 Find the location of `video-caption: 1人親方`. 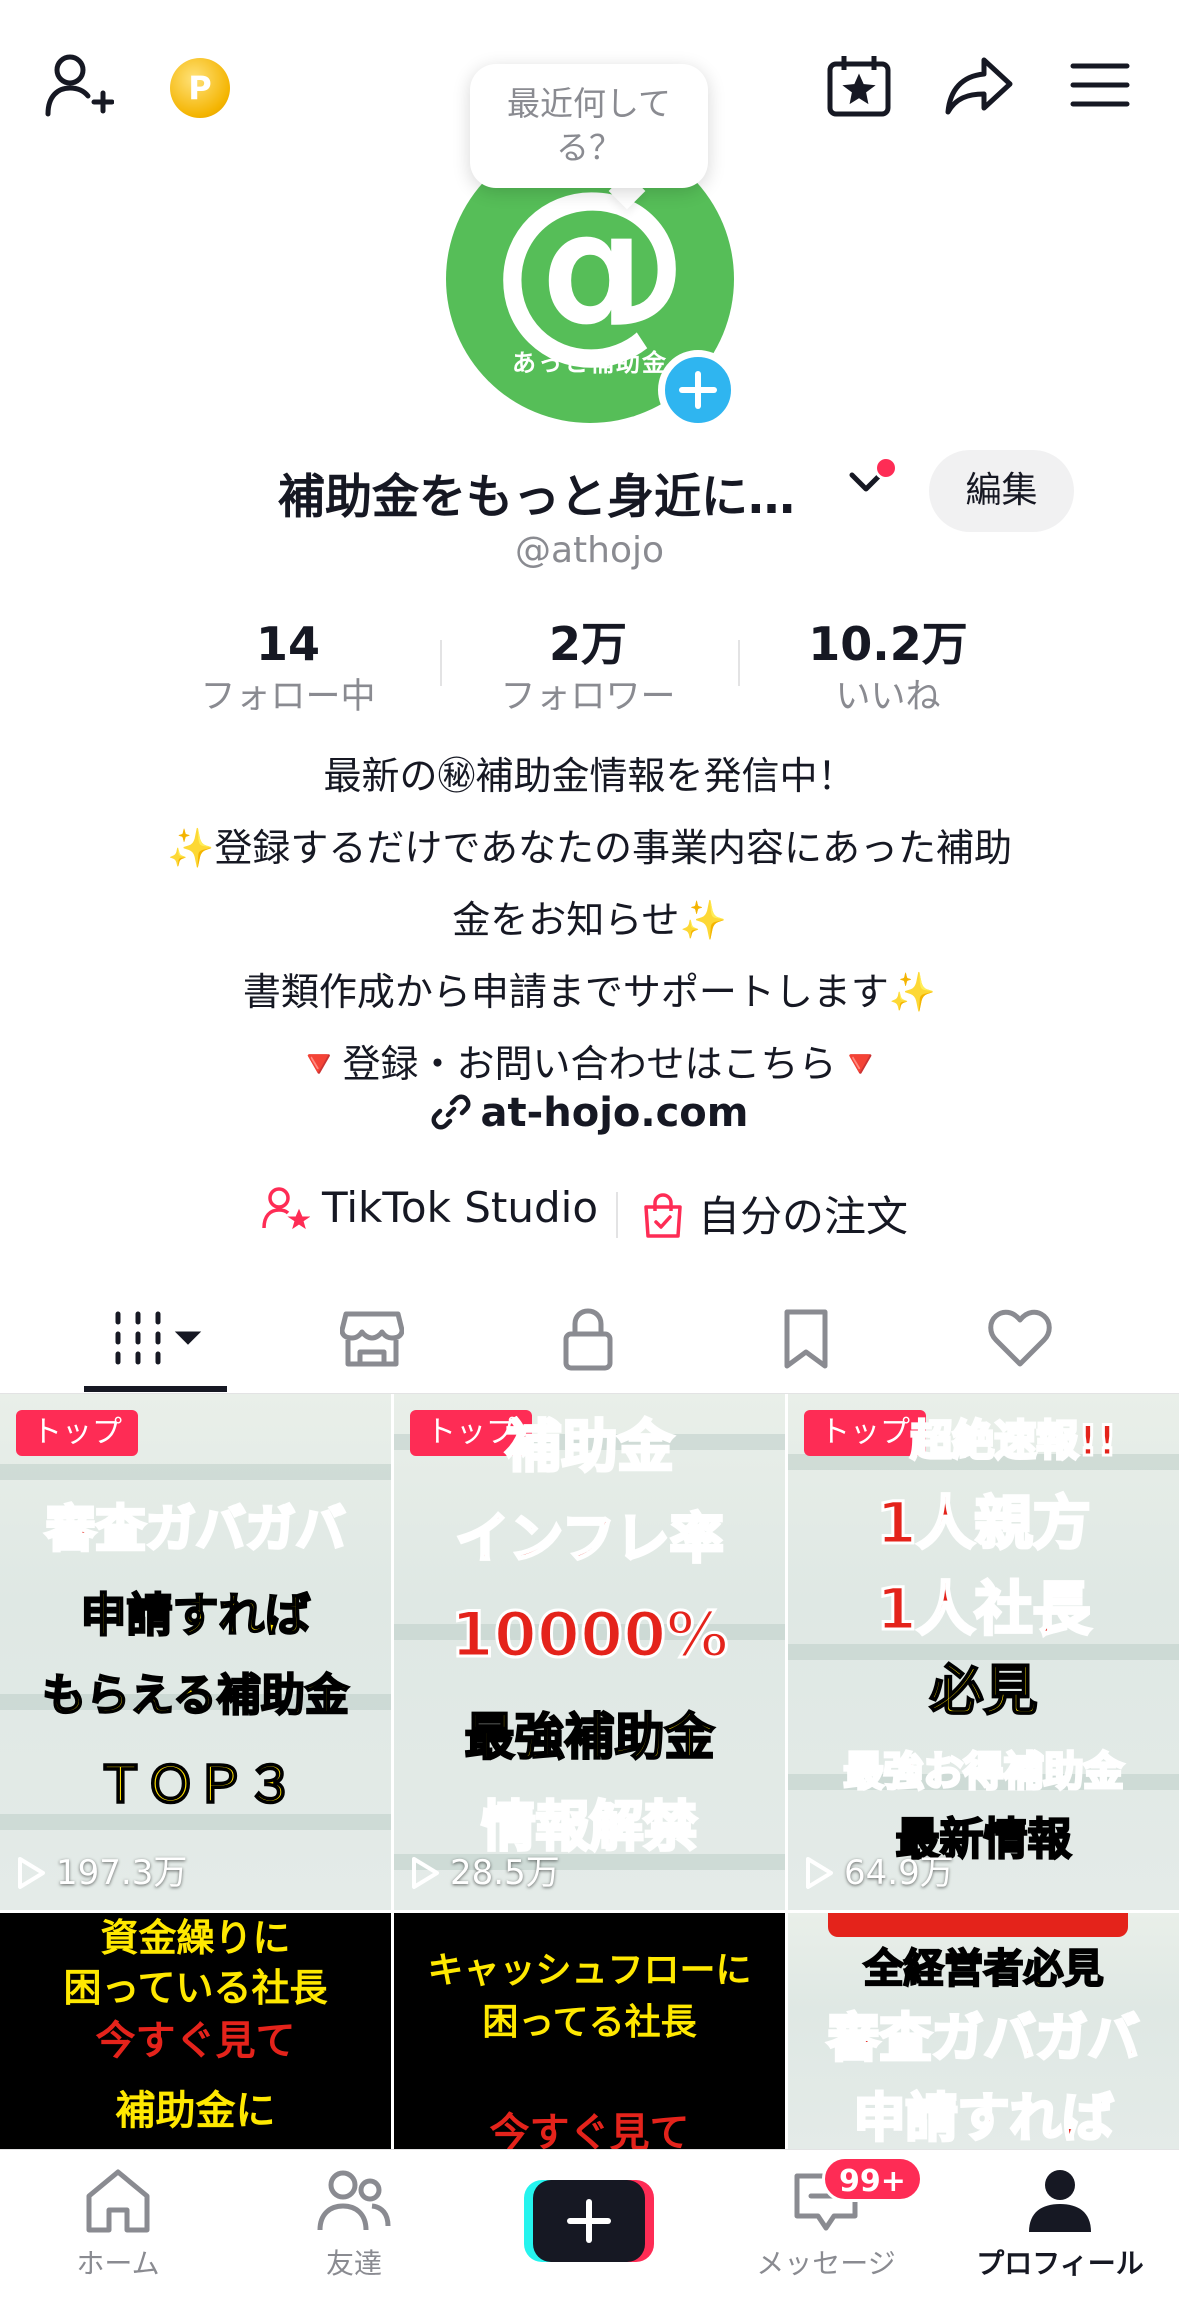

video-caption: 1人親方 is located at coordinates (983, 1523).